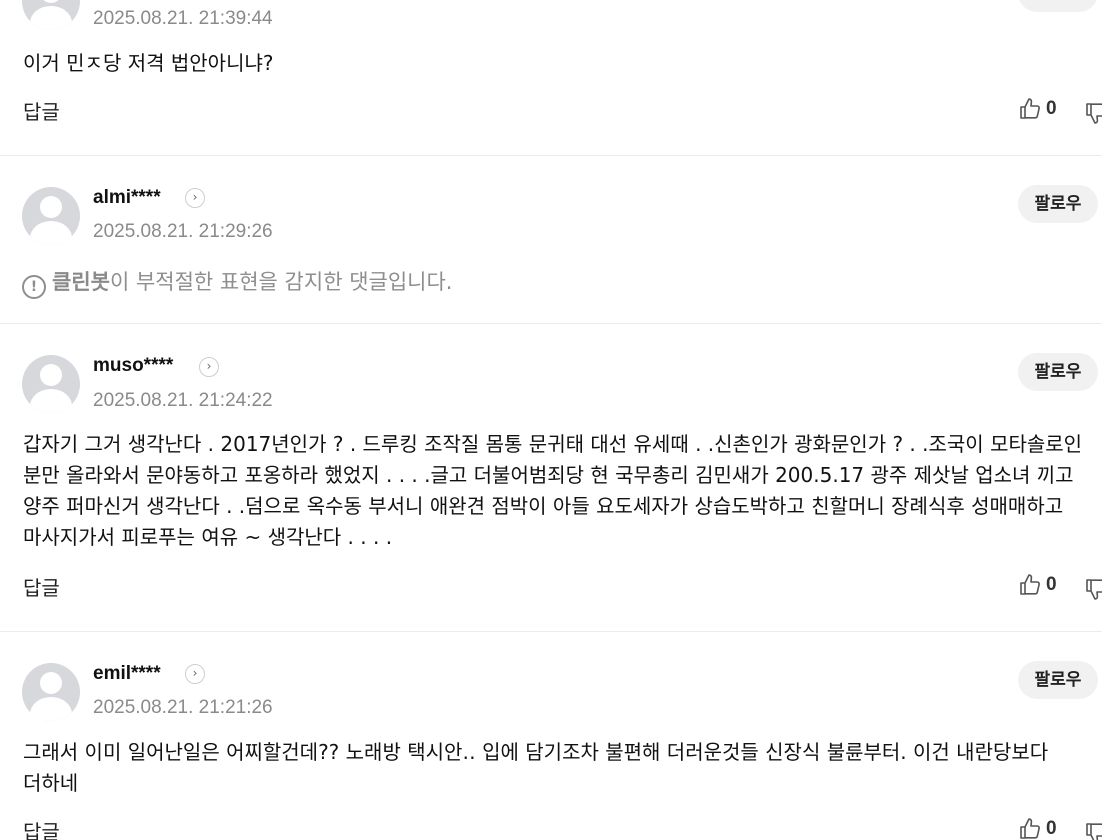 The width and height of the screenshot is (1102, 840). Describe the element at coordinates (34, 287) in the screenshot. I see `exclamation-icon: !` at that location.